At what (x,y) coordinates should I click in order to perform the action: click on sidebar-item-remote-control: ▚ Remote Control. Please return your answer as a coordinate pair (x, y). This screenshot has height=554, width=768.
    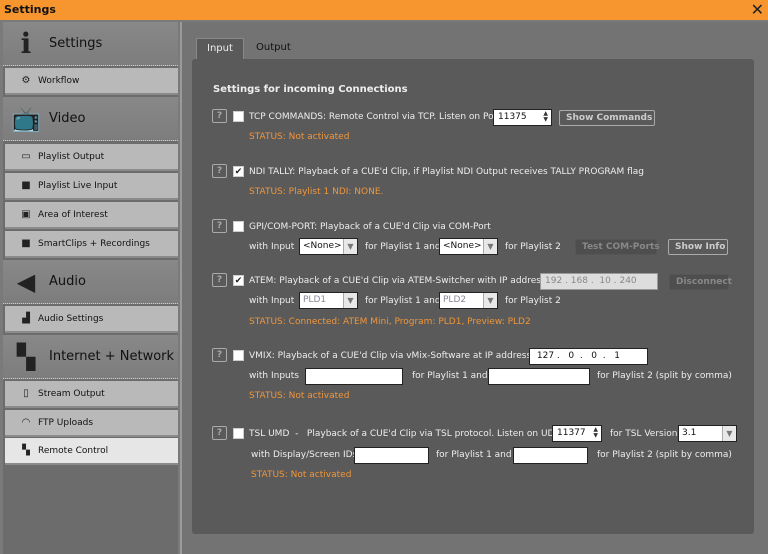
    Looking at the image, I should click on (91, 451).